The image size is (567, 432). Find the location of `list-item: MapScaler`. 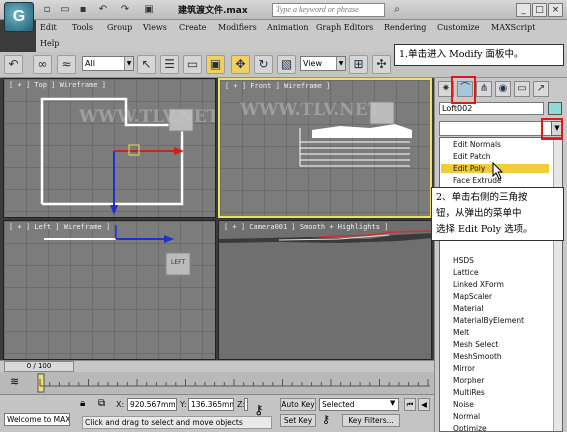

list-item: MapScaler is located at coordinates (472, 296).